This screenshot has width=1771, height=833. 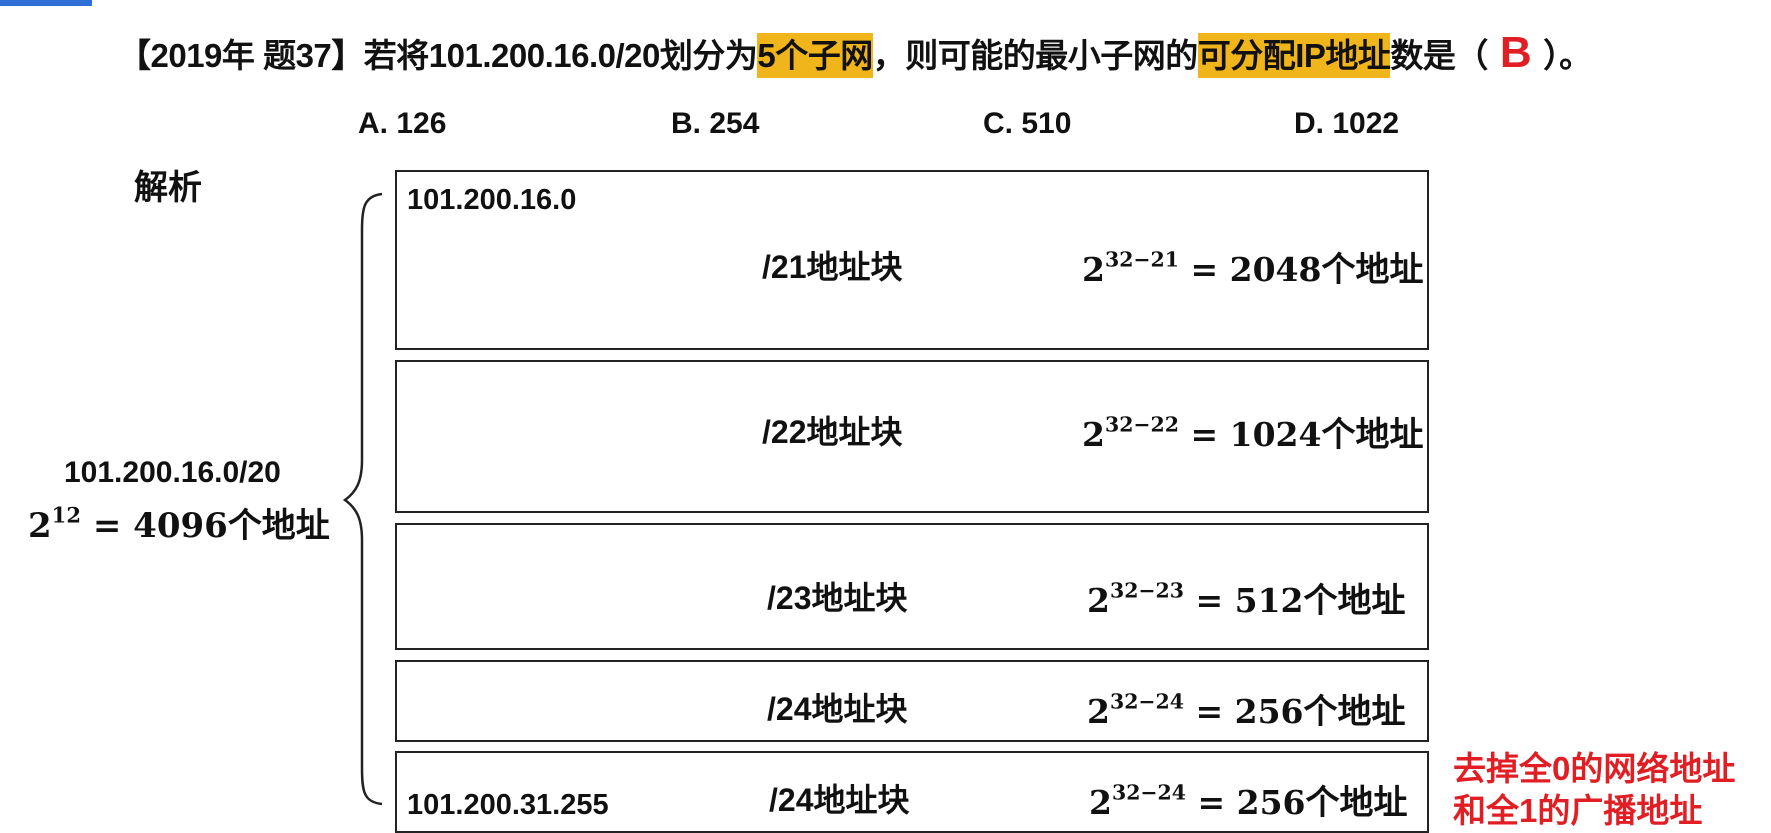 I want to click on block-address-count: 232−21 = 2048个地址, so click(x=1253, y=268).